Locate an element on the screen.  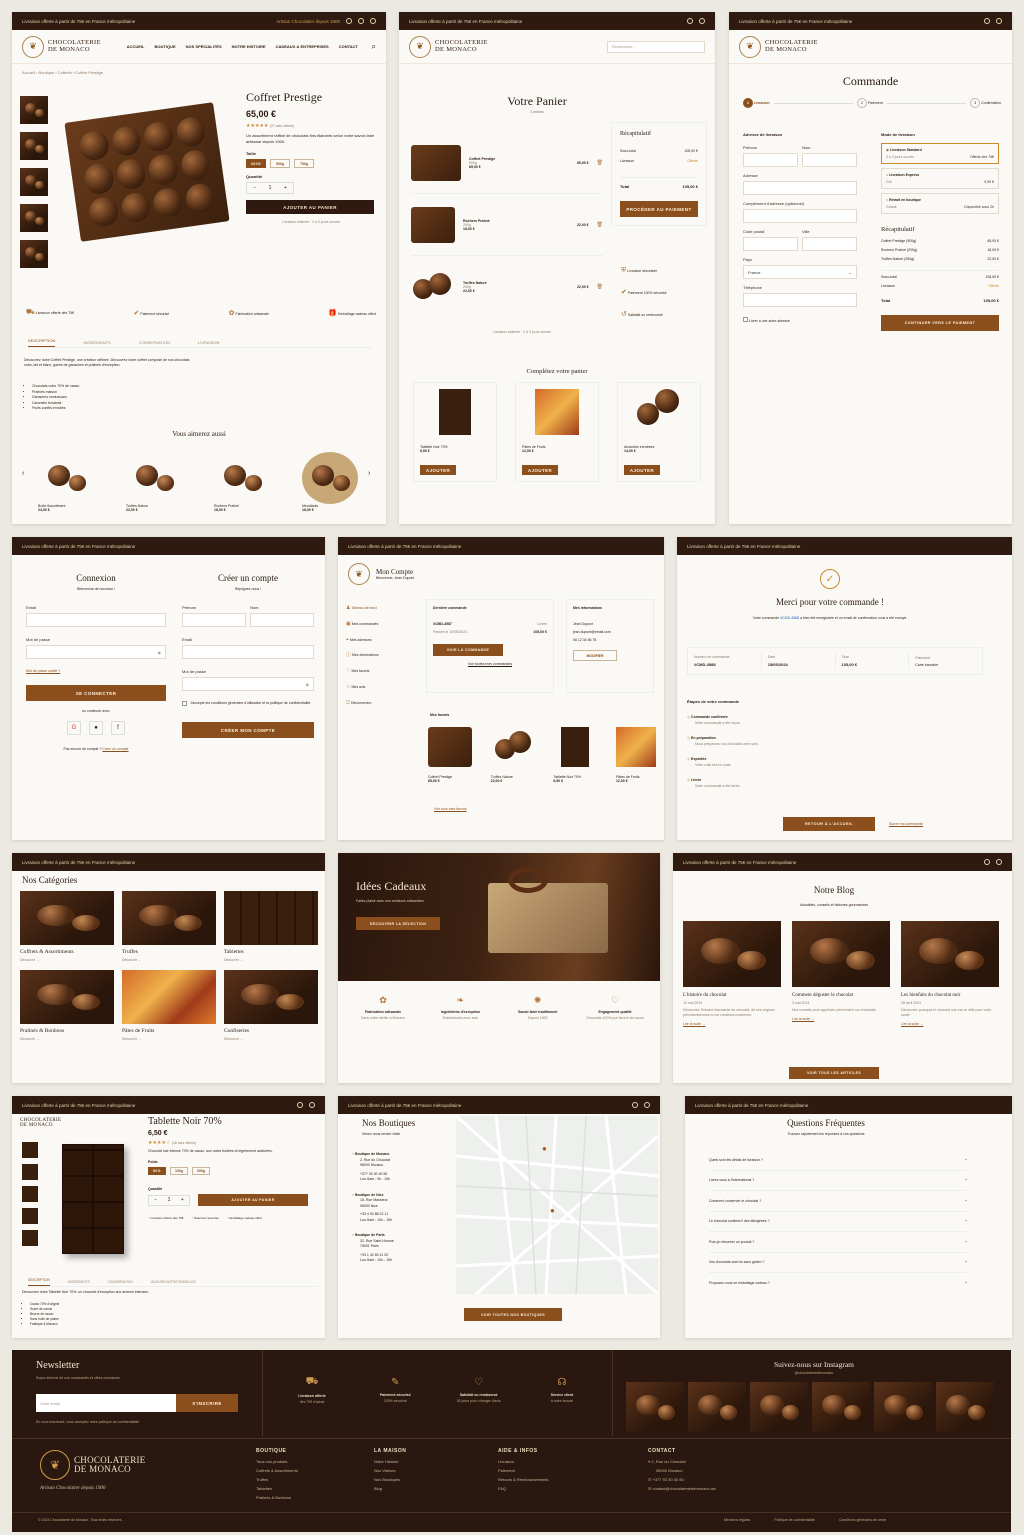
address2-field is located at coordinates (800, 216).